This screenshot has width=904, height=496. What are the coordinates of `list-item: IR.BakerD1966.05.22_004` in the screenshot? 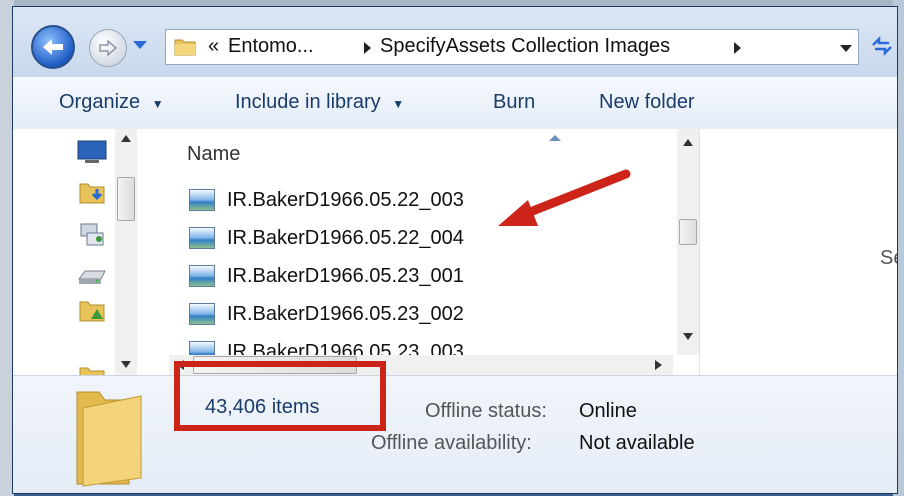 It's located at (326, 238).